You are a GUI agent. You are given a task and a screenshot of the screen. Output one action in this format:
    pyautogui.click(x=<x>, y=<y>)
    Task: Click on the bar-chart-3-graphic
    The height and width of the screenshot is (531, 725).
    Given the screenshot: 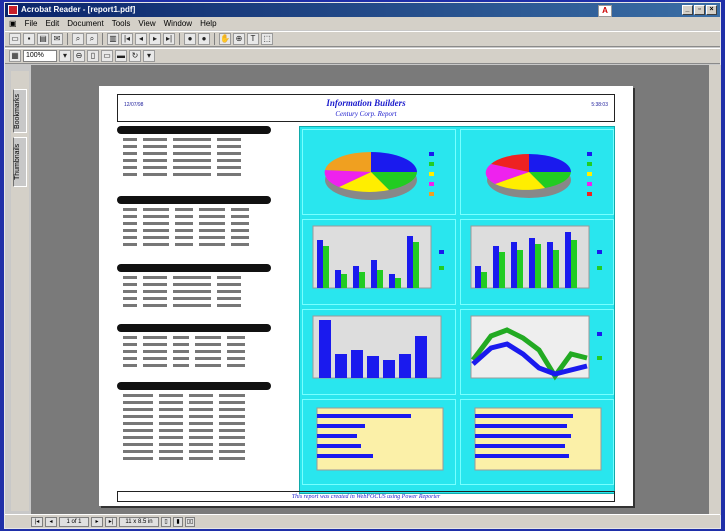 What is the action you would take?
    pyautogui.click(x=377, y=347)
    